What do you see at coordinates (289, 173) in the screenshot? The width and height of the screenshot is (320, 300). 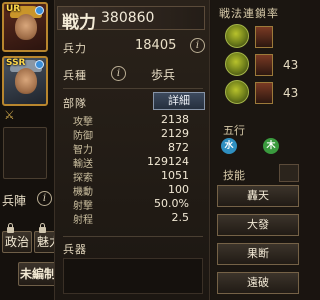 I see `skills-toggle` at bounding box center [289, 173].